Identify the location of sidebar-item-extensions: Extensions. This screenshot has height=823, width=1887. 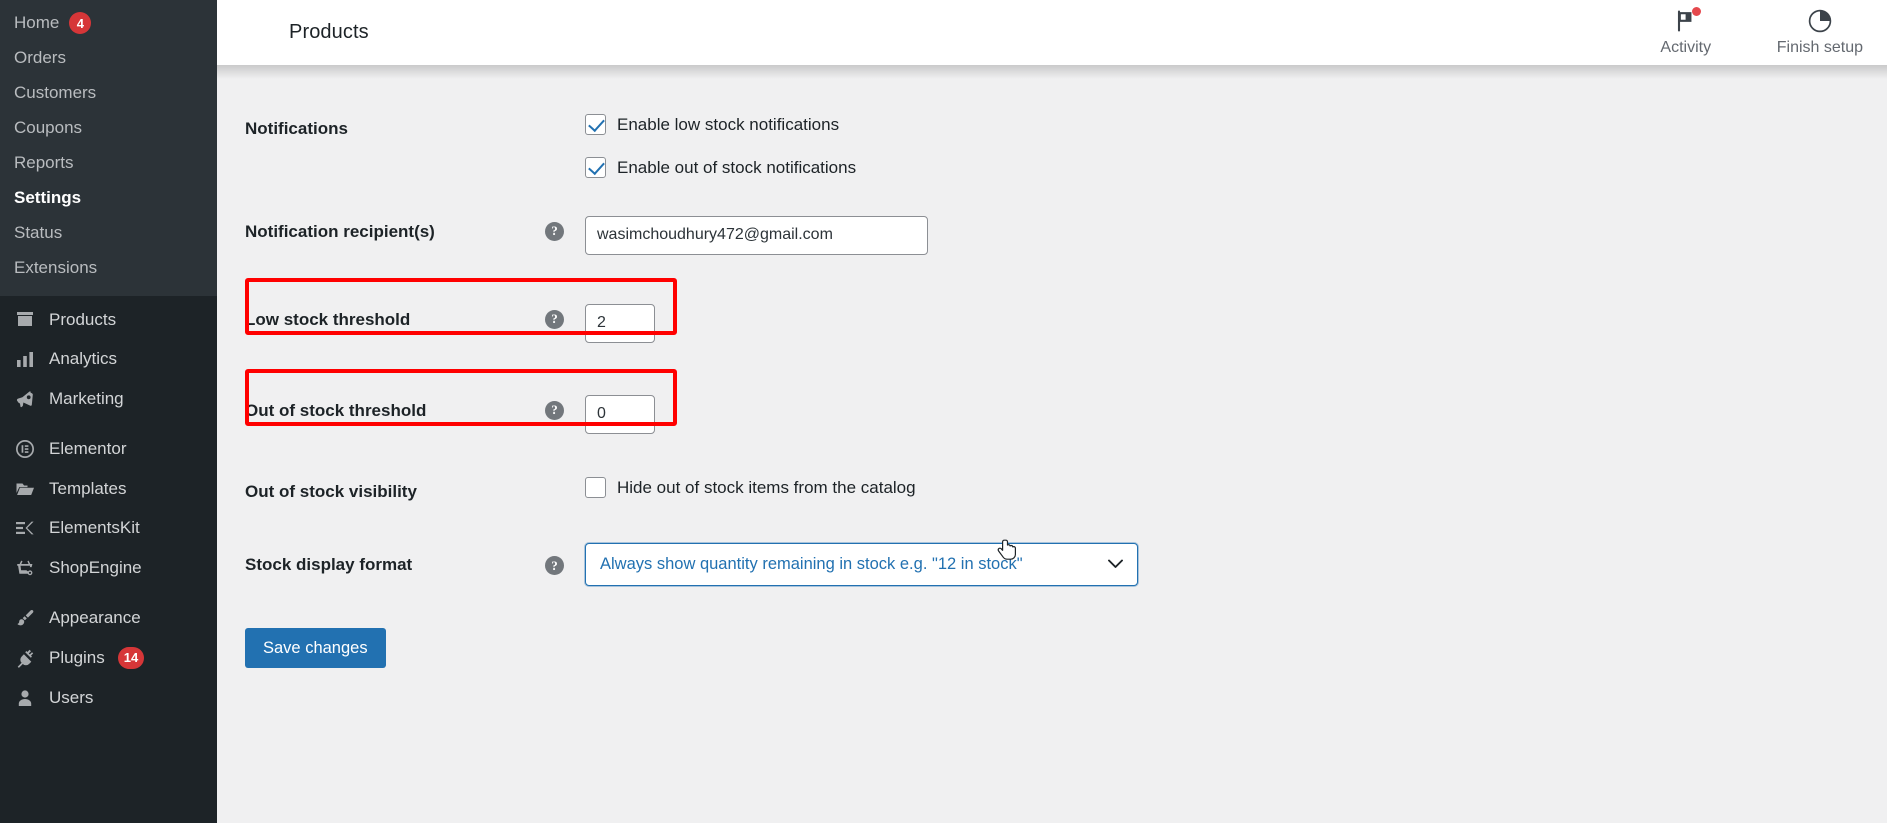
(108, 268).